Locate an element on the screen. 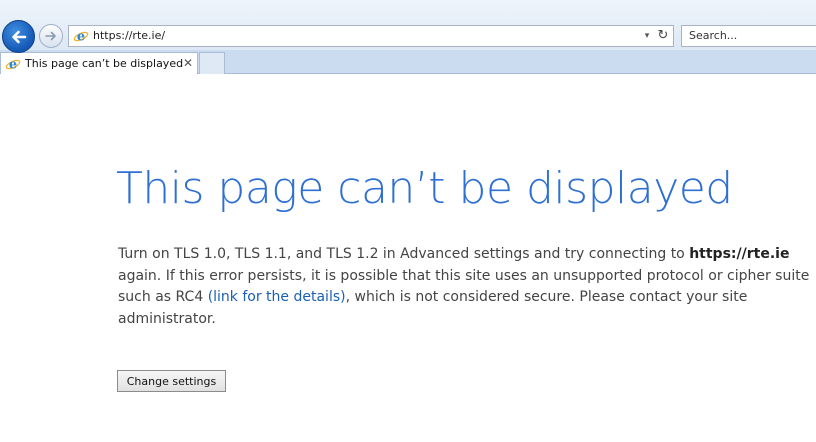 This screenshot has width=816, height=442. tab-active: e This page can’t be displayed ✕ is located at coordinates (99, 63).